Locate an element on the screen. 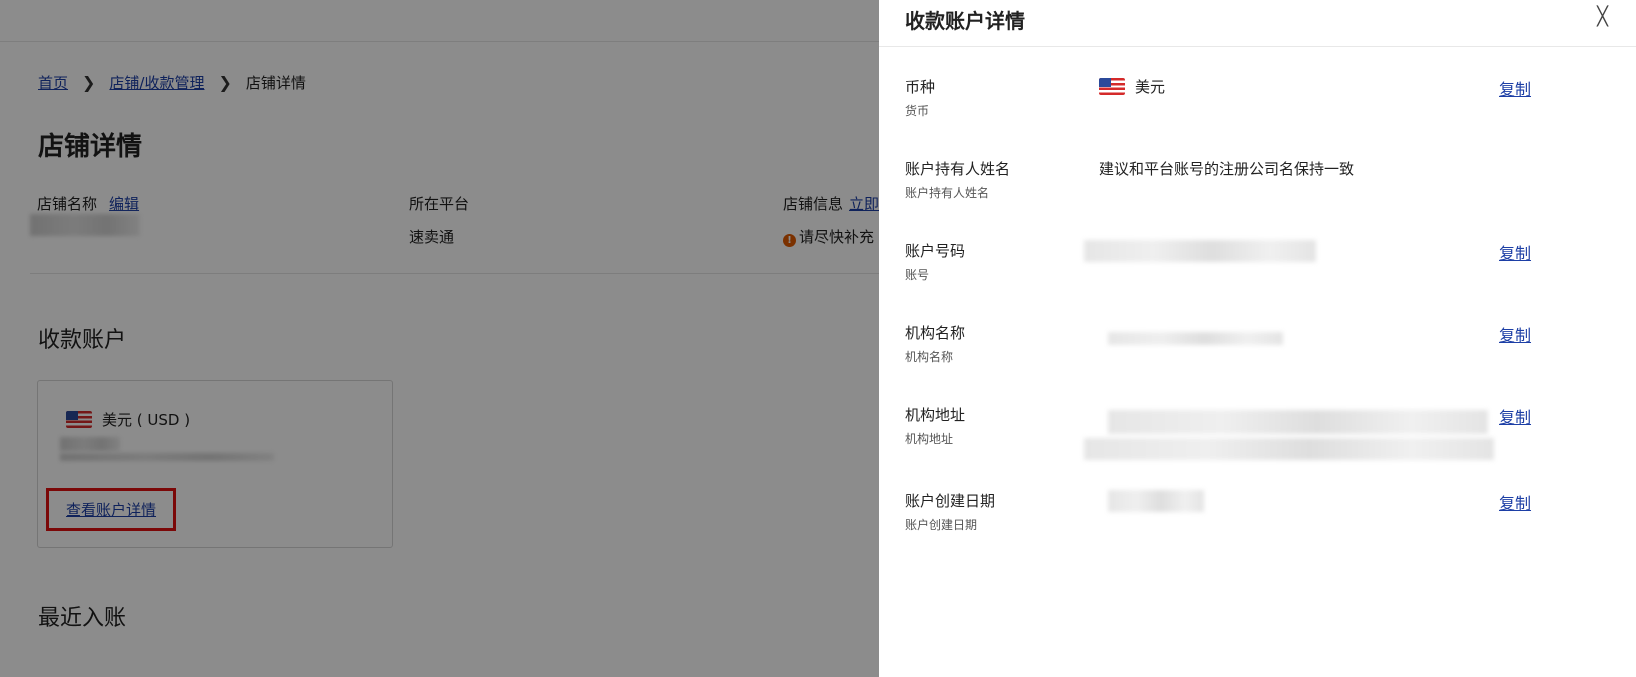 Image resolution: width=1636 pixels, height=677 pixels. account-number-row: 账户号码 账号 复制 is located at coordinates (1257, 270).